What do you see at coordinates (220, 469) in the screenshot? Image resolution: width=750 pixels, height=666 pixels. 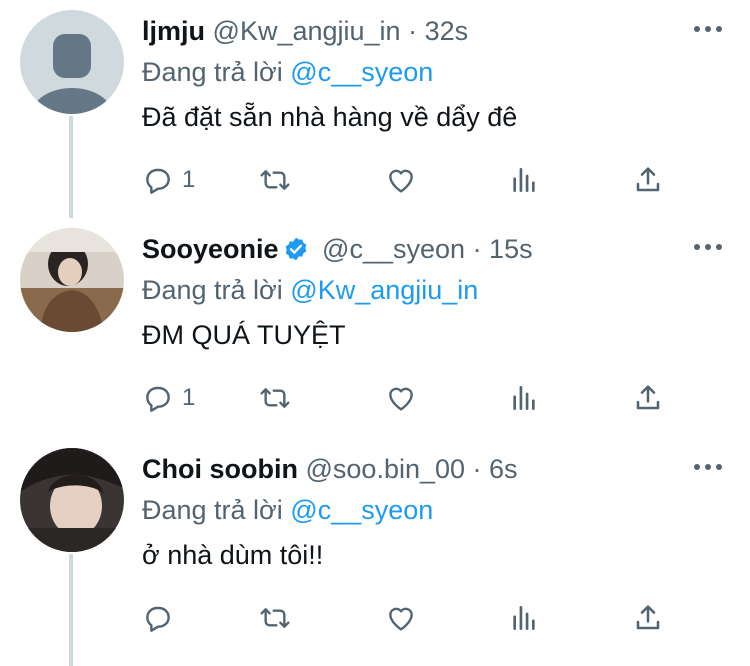 I see `display-name: Choi soobin` at bounding box center [220, 469].